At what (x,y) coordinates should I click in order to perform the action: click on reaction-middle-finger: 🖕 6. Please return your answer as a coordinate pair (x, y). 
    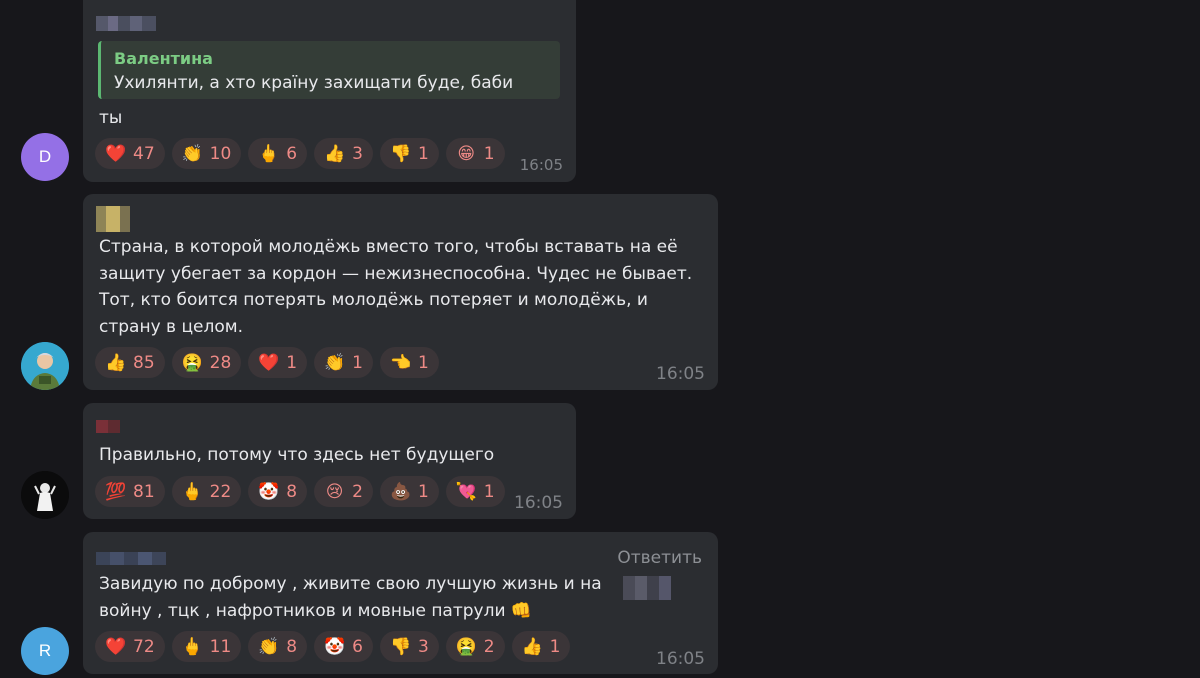
    Looking at the image, I should click on (278, 153).